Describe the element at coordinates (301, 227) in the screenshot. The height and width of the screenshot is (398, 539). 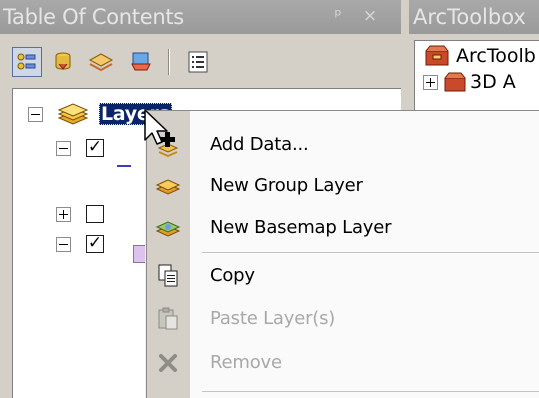
I see `new-basemap-layer-label: New Basemap Layer` at that location.